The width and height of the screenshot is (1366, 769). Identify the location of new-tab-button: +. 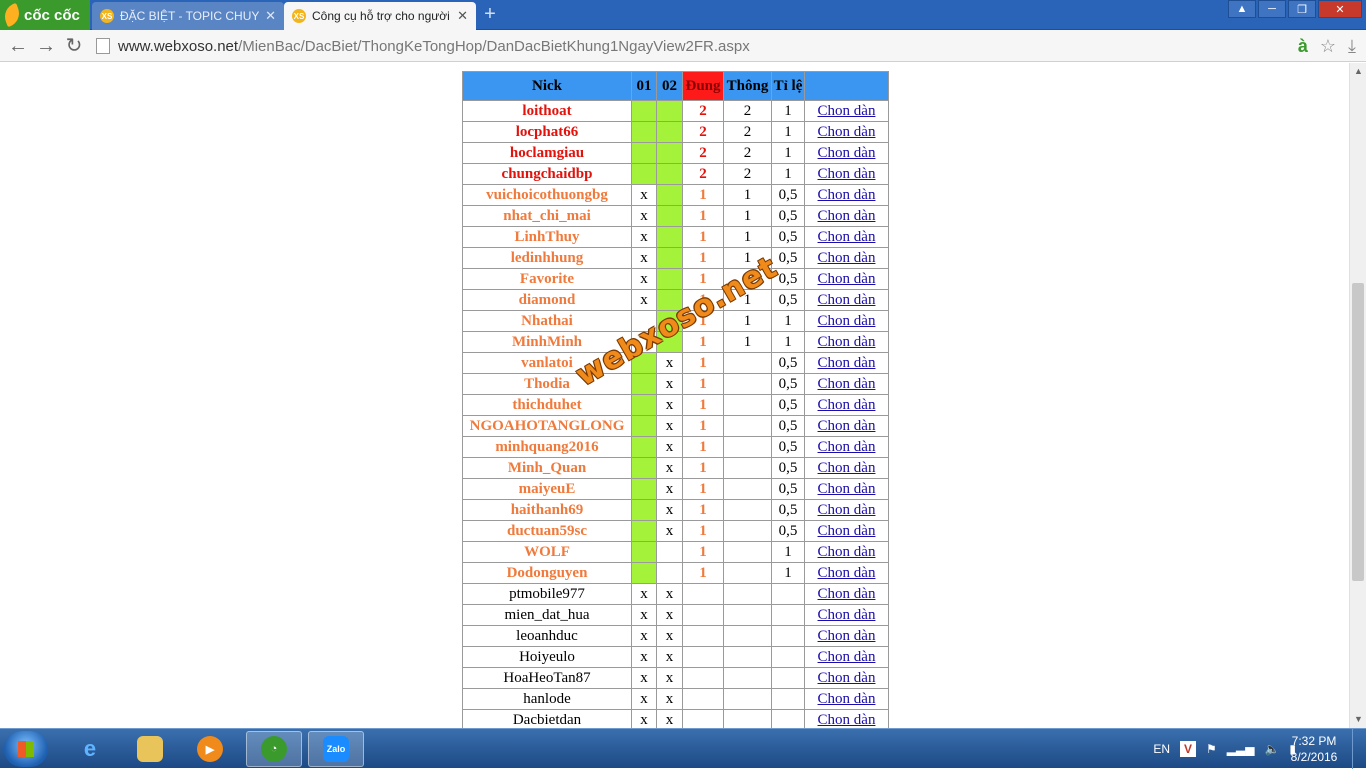
(490, 14).